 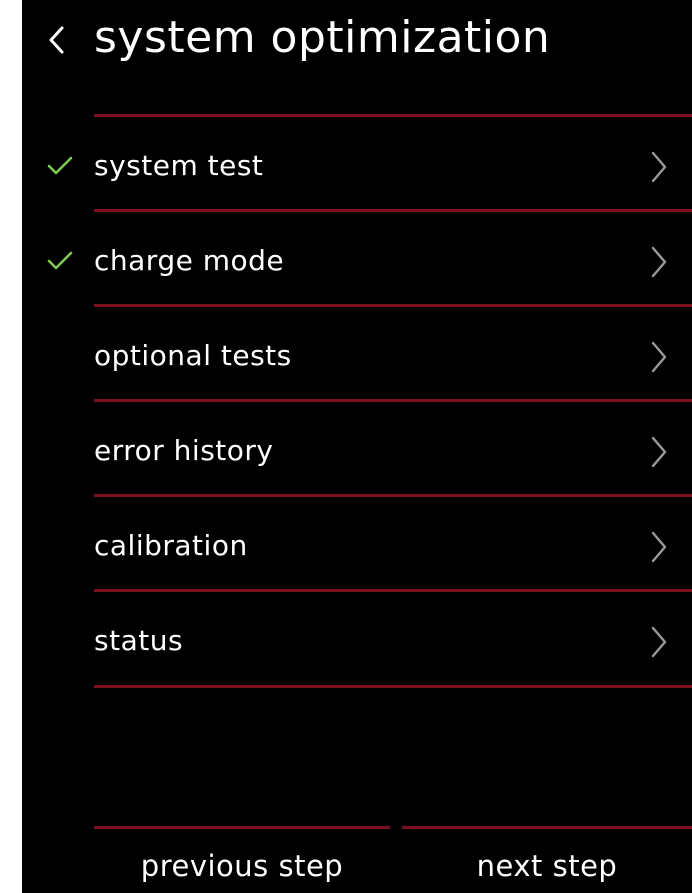 What do you see at coordinates (547, 866) in the screenshot?
I see `next-step-button: next step` at bounding box center [547, 866].